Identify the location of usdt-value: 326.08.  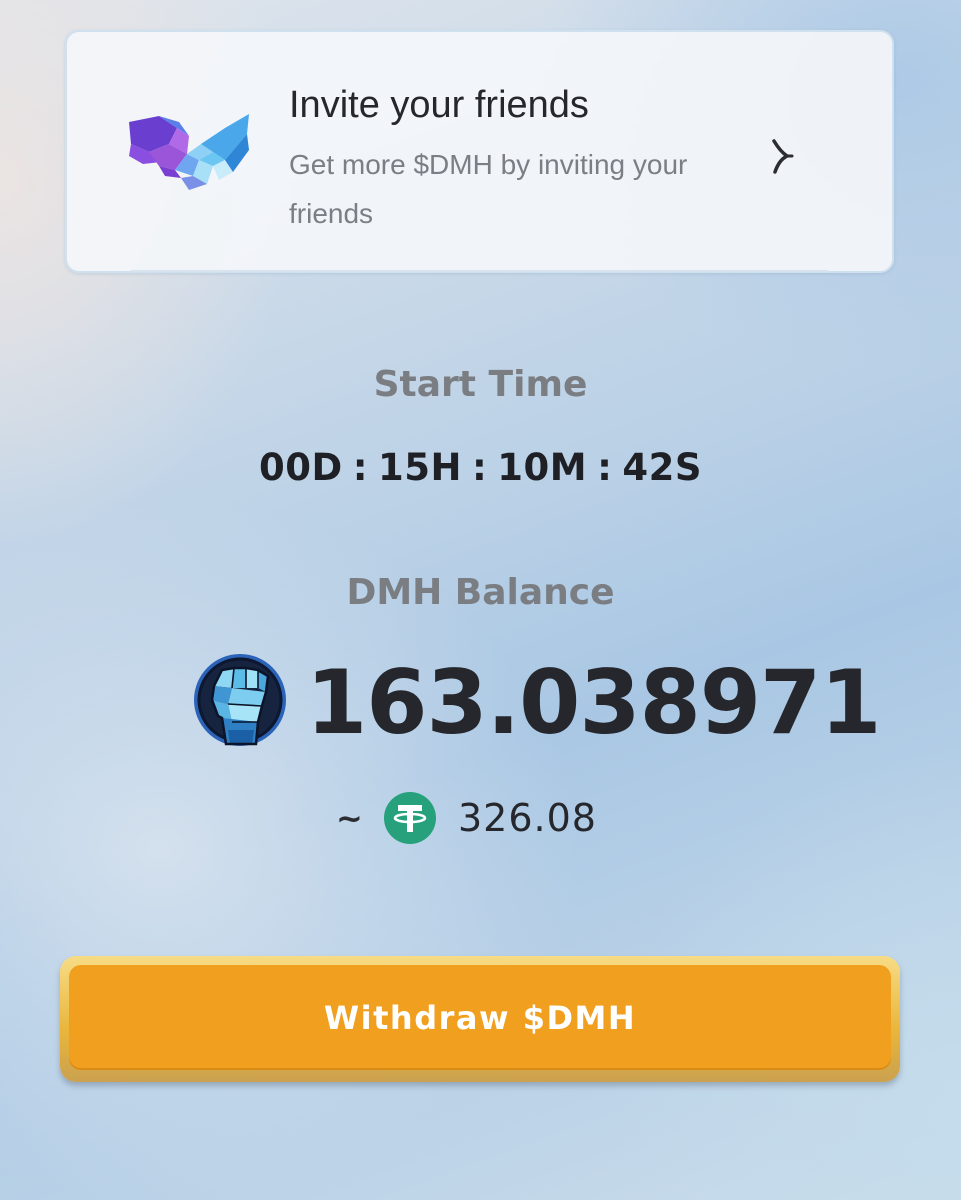
(527, 818).